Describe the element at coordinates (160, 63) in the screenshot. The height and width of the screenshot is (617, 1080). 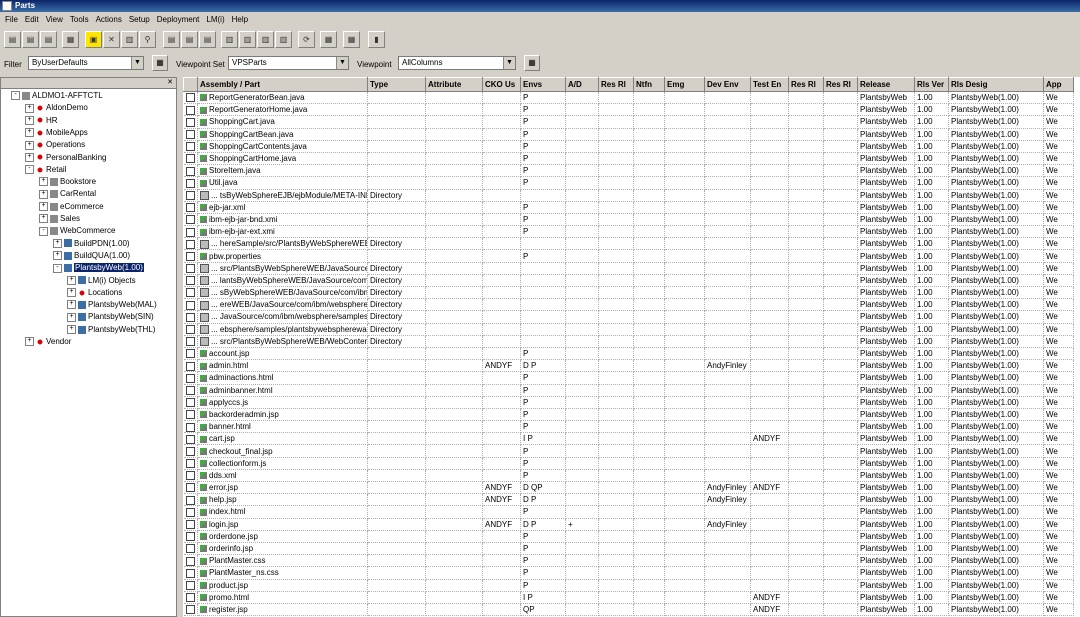
I see `filter-edit-button: ▦` at that location.